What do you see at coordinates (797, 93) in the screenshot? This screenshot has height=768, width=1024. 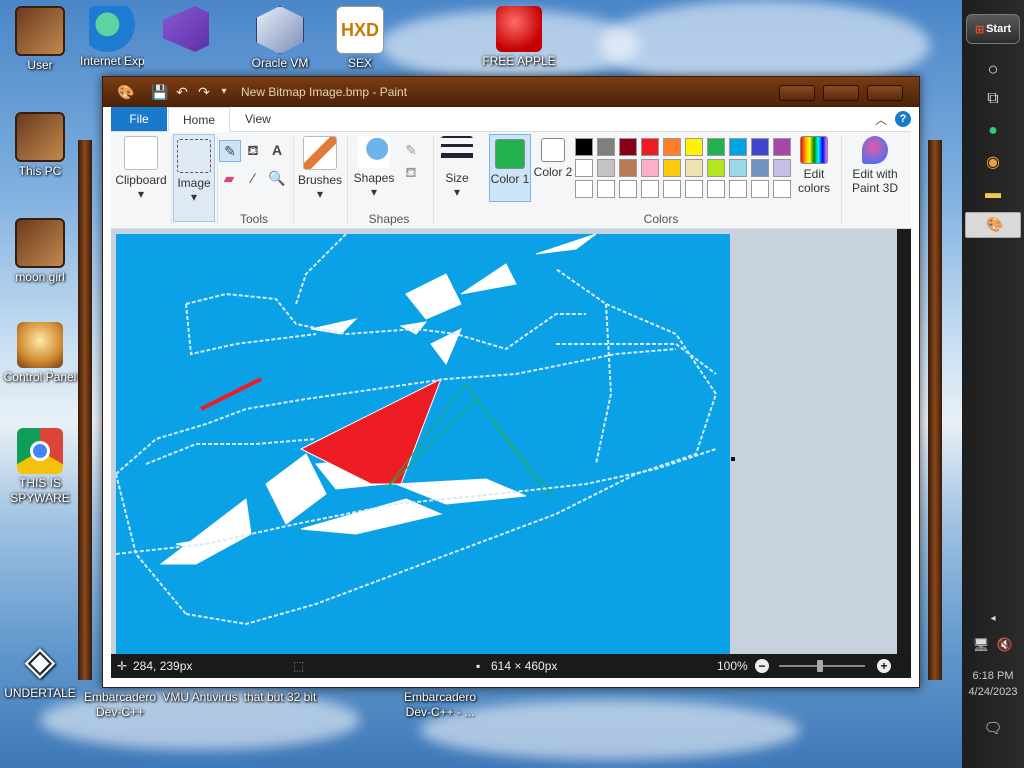 I see `minimize-button` at bounding box center [797, 93].